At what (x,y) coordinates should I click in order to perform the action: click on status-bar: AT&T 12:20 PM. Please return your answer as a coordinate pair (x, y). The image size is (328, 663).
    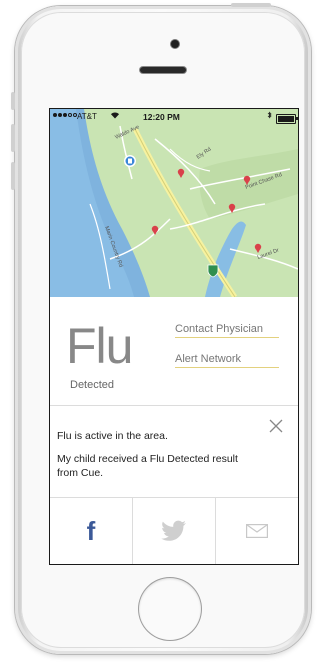
    Looking at the image, I should click on (174, 117).